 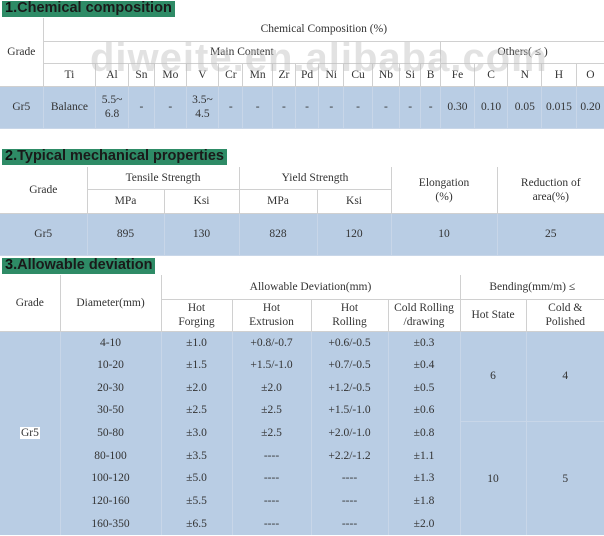 What do you see at coordinates (349, 433) in the screenshot?
I see `hot-rolling-cell: +2.0/-1.0` at bounding box center [349, 433].